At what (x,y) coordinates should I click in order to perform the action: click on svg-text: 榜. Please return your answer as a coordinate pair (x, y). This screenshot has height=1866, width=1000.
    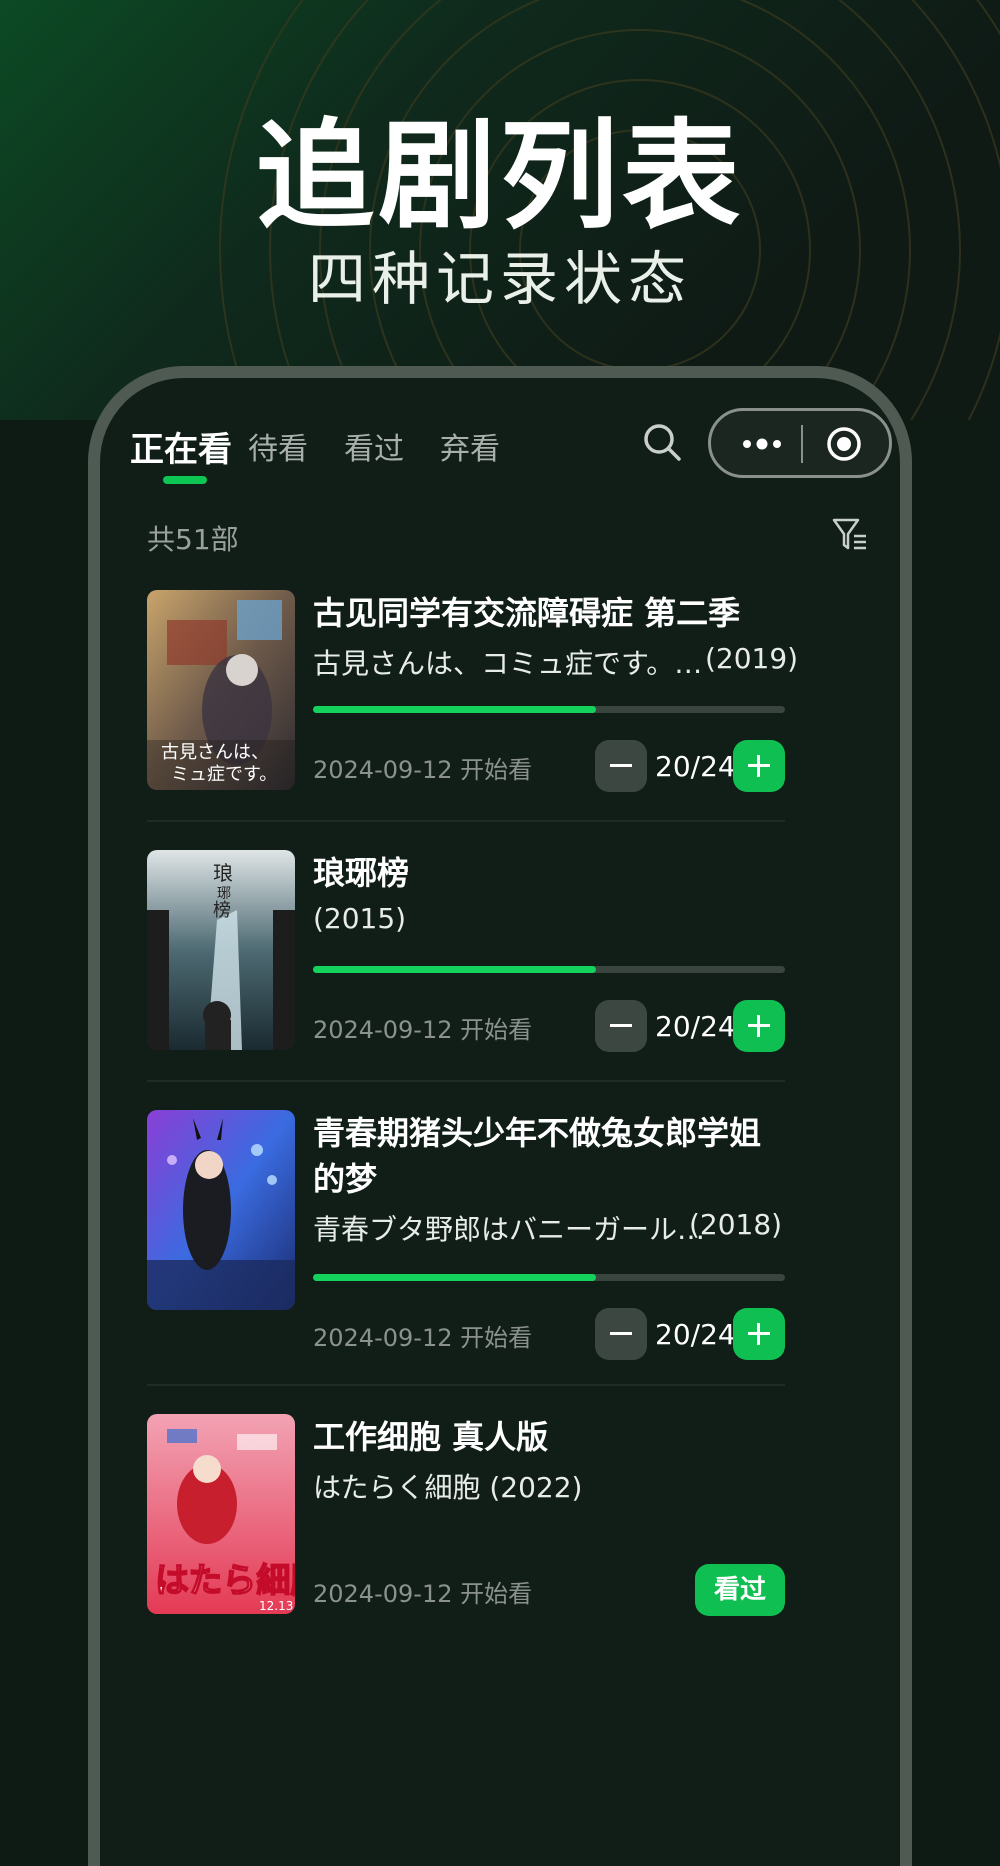
    Looking at the image, I should click on (222, 910).